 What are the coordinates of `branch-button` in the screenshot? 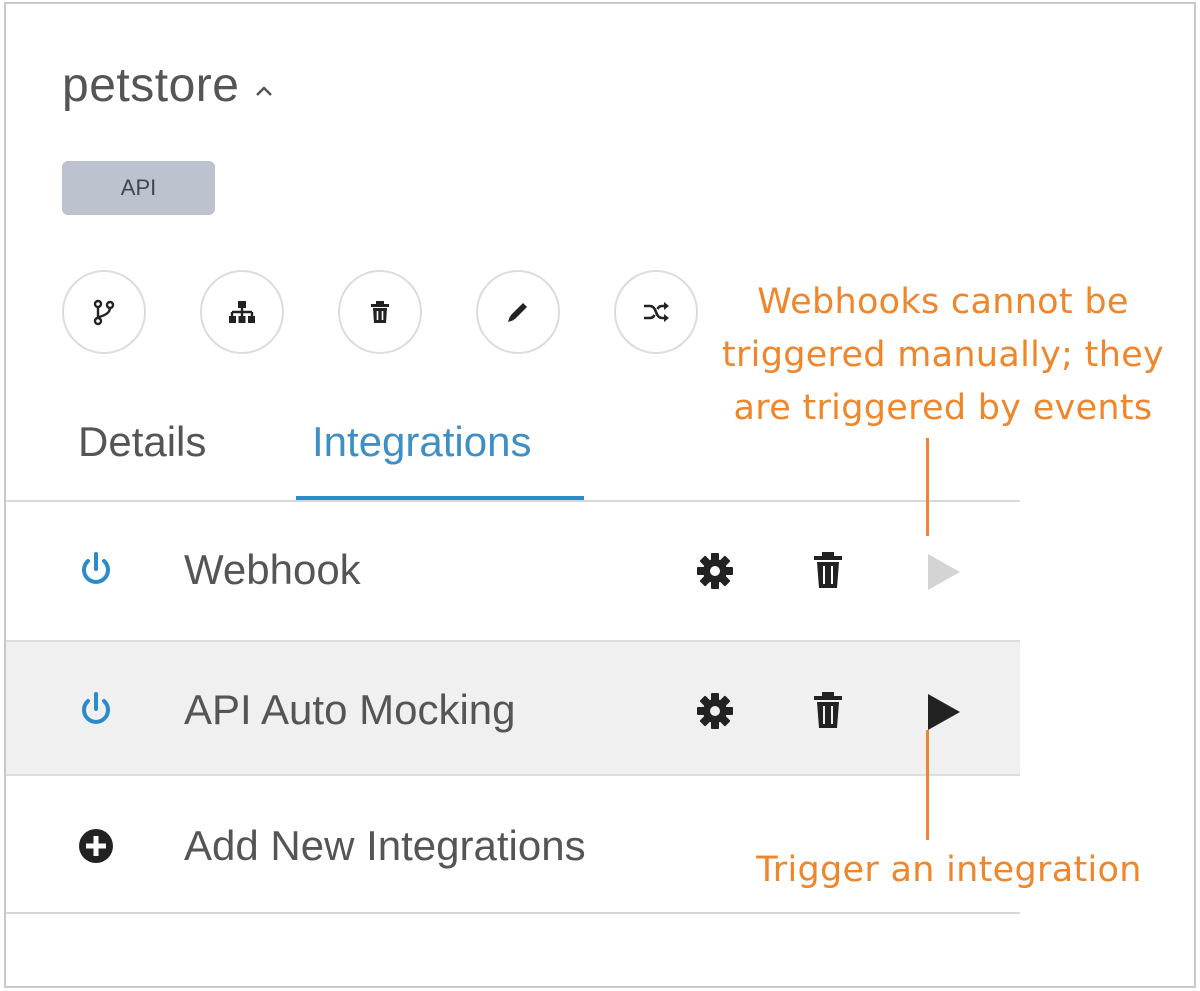 It's located at (104, 312).